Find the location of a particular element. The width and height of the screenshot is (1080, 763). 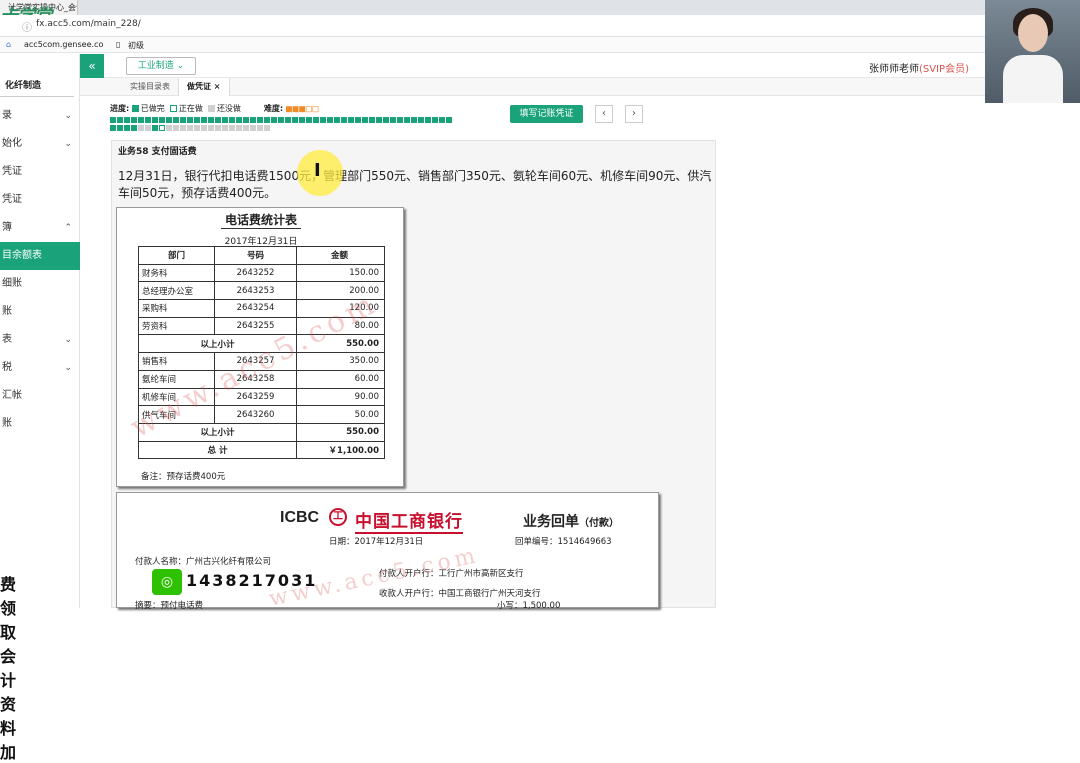

progress-grid is located at coordinates (285, 125).